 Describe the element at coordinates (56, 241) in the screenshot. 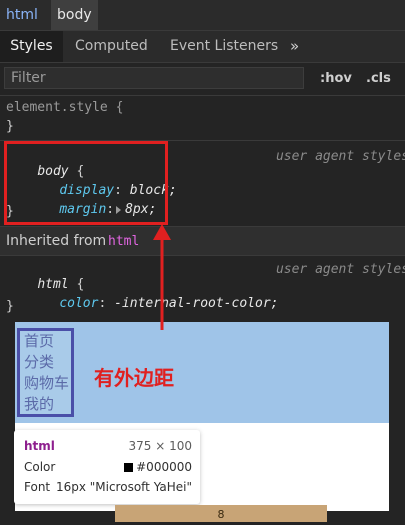

I see `inherited-from-label: Inherited from` at that location.